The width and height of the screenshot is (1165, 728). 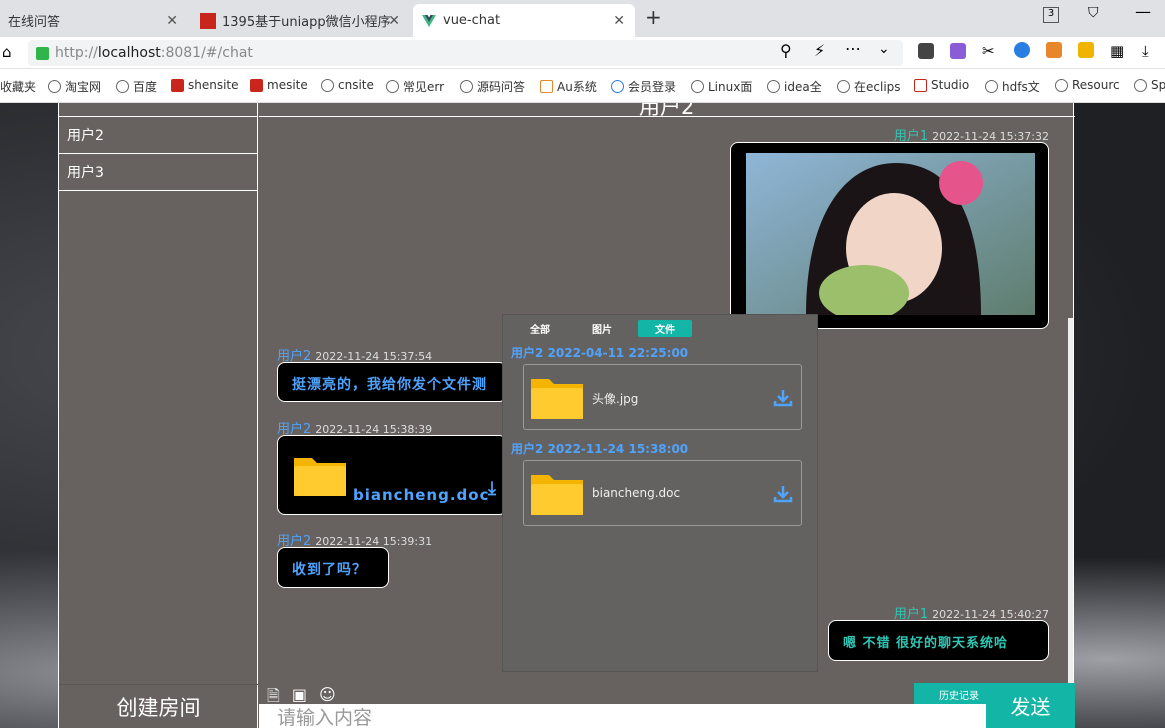 What do you see at coordinates (652, 87) in the screenshot?
I see `bookmark-label: 会员登录` at bounding box center [652, 87].